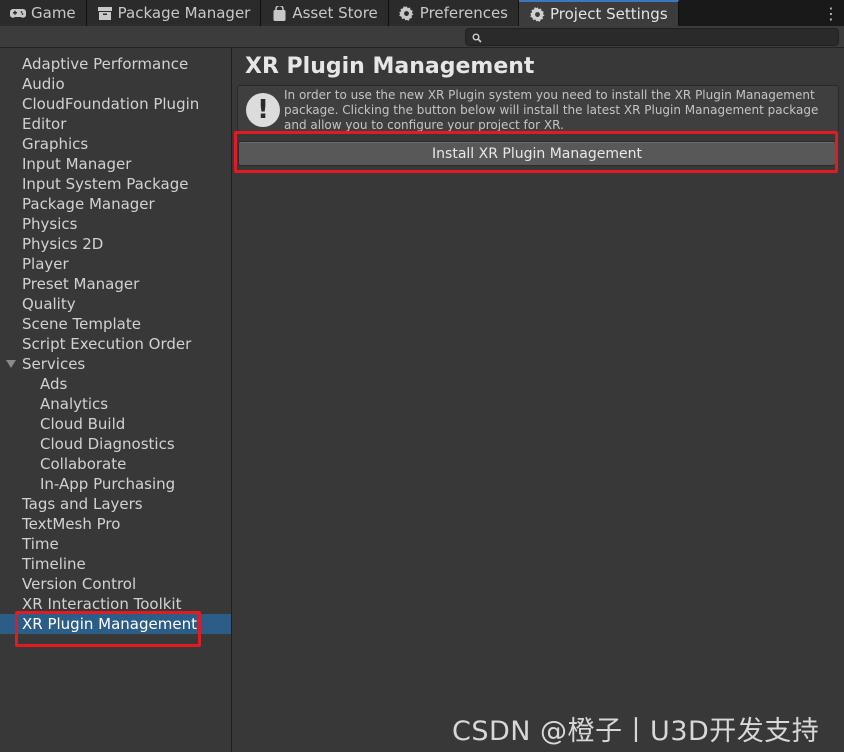 This screenshot has height=752, width=844. Describe the element at coordinates (115, 484) in the screenshot. I see `sidebar-item-in-app-purchasing: In-App Purchasing` at that location.